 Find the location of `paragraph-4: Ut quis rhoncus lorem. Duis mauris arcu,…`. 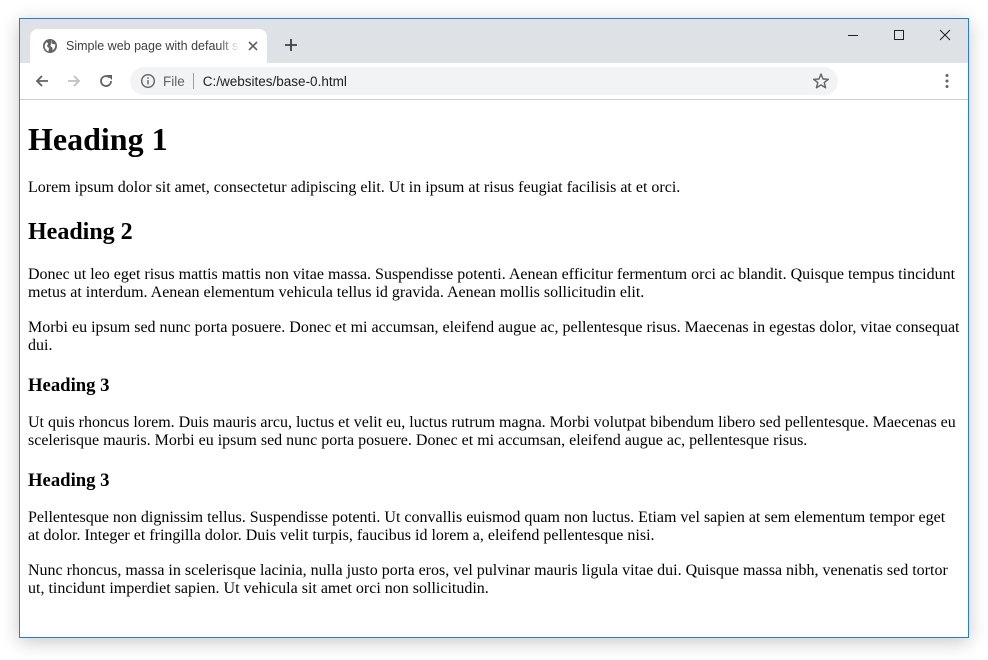

paragraph-4: Ut quis rhoncus lorem. Duis mauris arcu,… is located at coordinates (492, 431).